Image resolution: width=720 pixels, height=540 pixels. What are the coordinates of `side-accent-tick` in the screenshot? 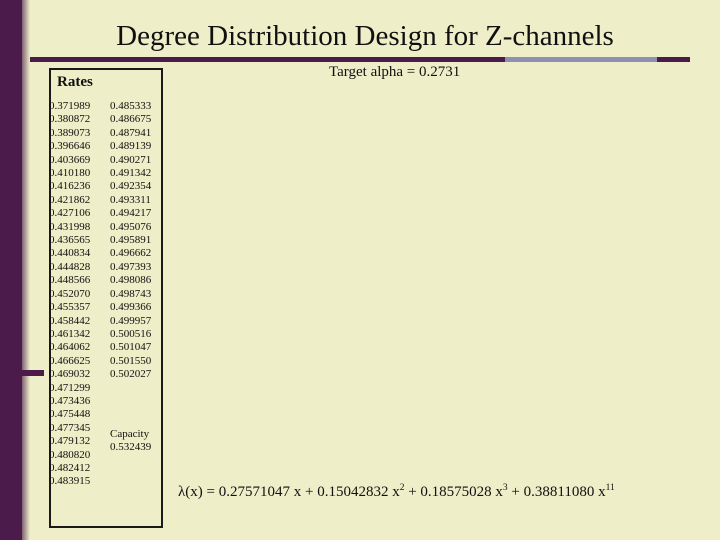 It's located at (22, 373).